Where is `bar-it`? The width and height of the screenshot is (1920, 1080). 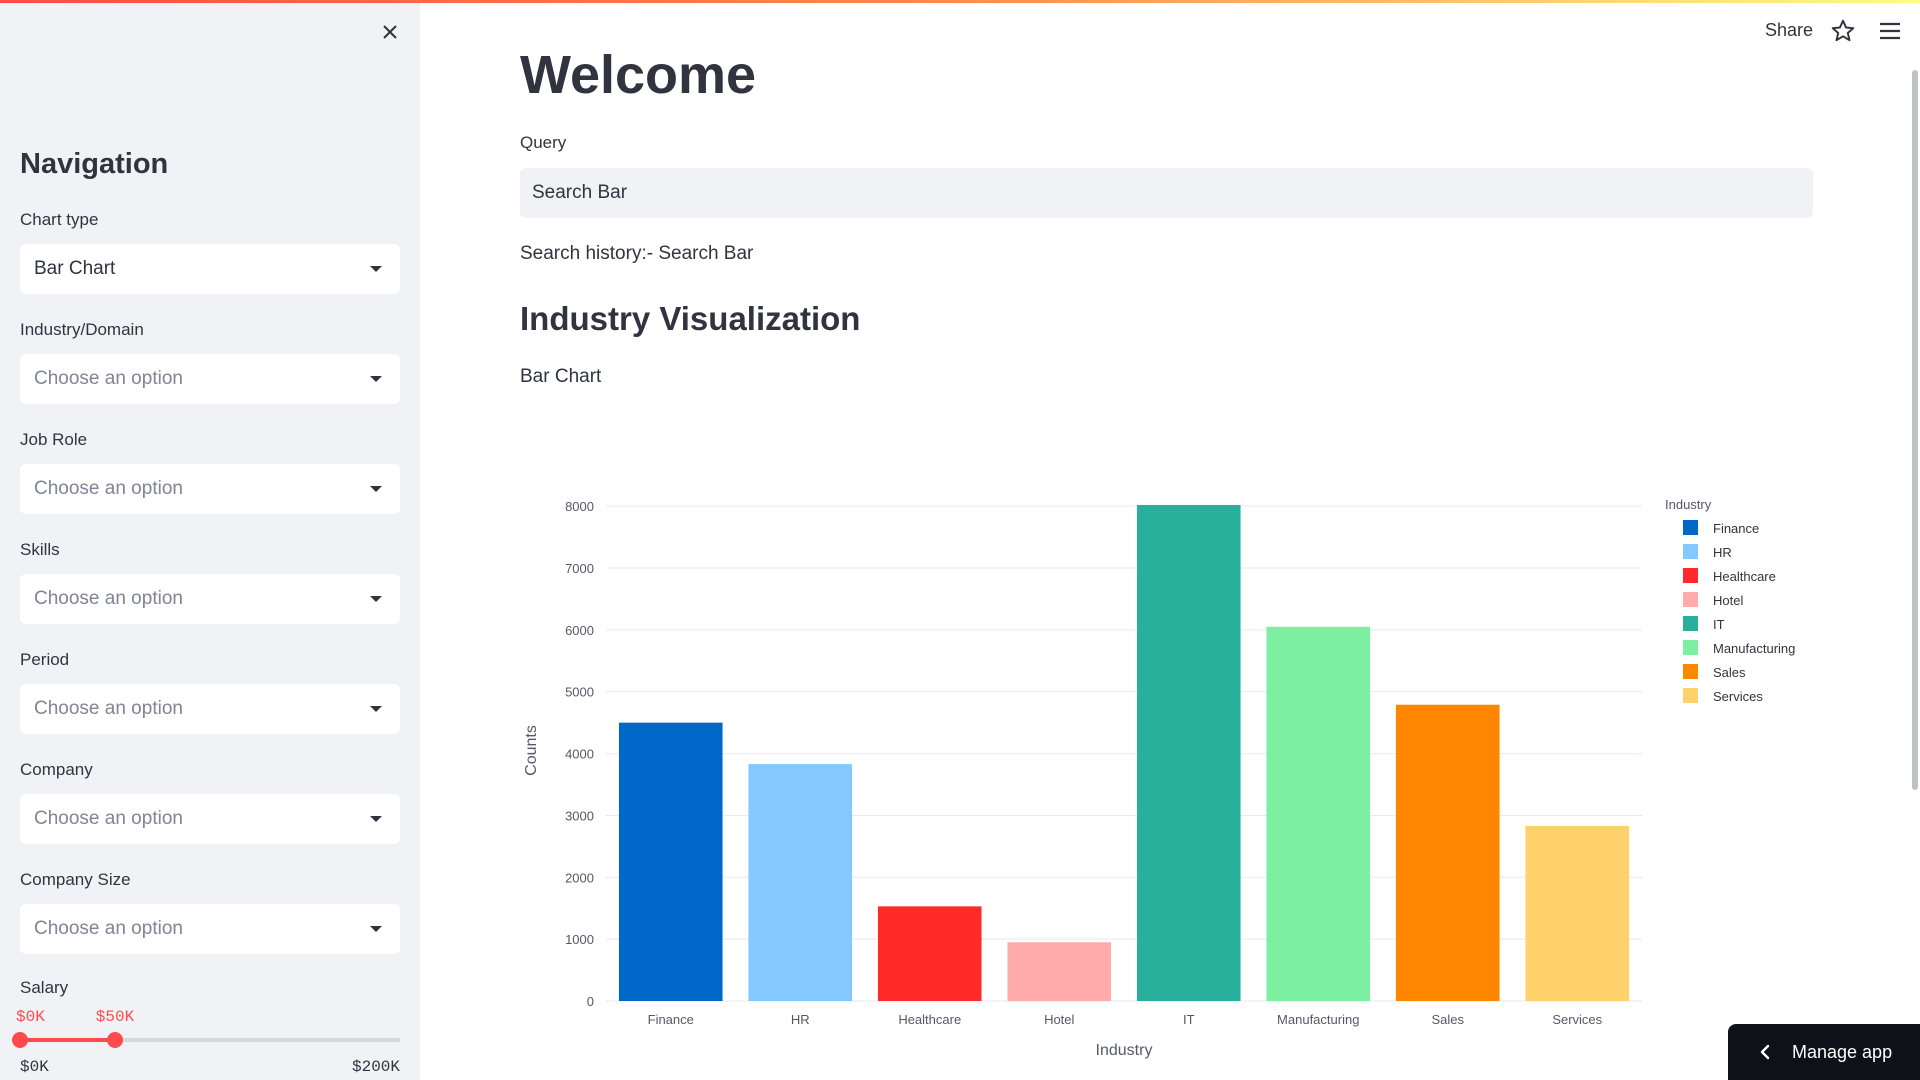
bar-it is located at coordinates (1188, 752).